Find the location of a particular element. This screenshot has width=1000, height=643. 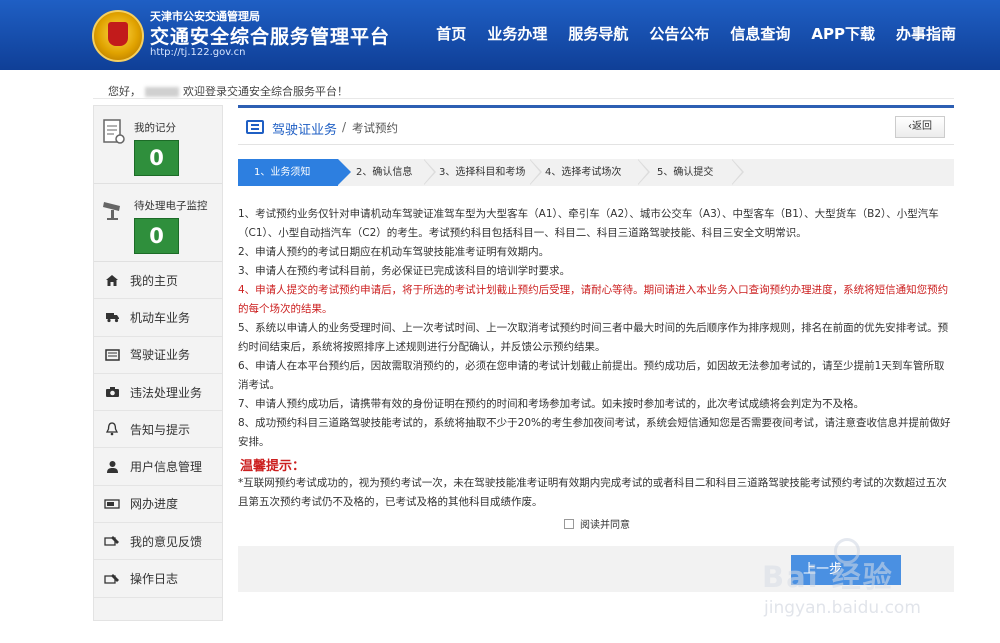

sidebar-item-label: 告知与提示 is located at coordinates (160, 429).